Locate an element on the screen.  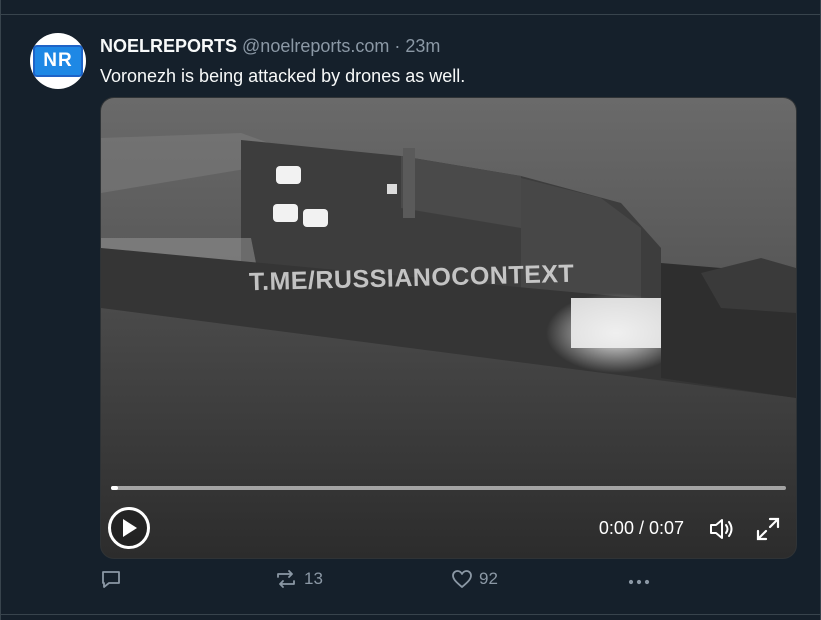
video-time: 0:00 / 0:07 is located at coordinates (641, 528).